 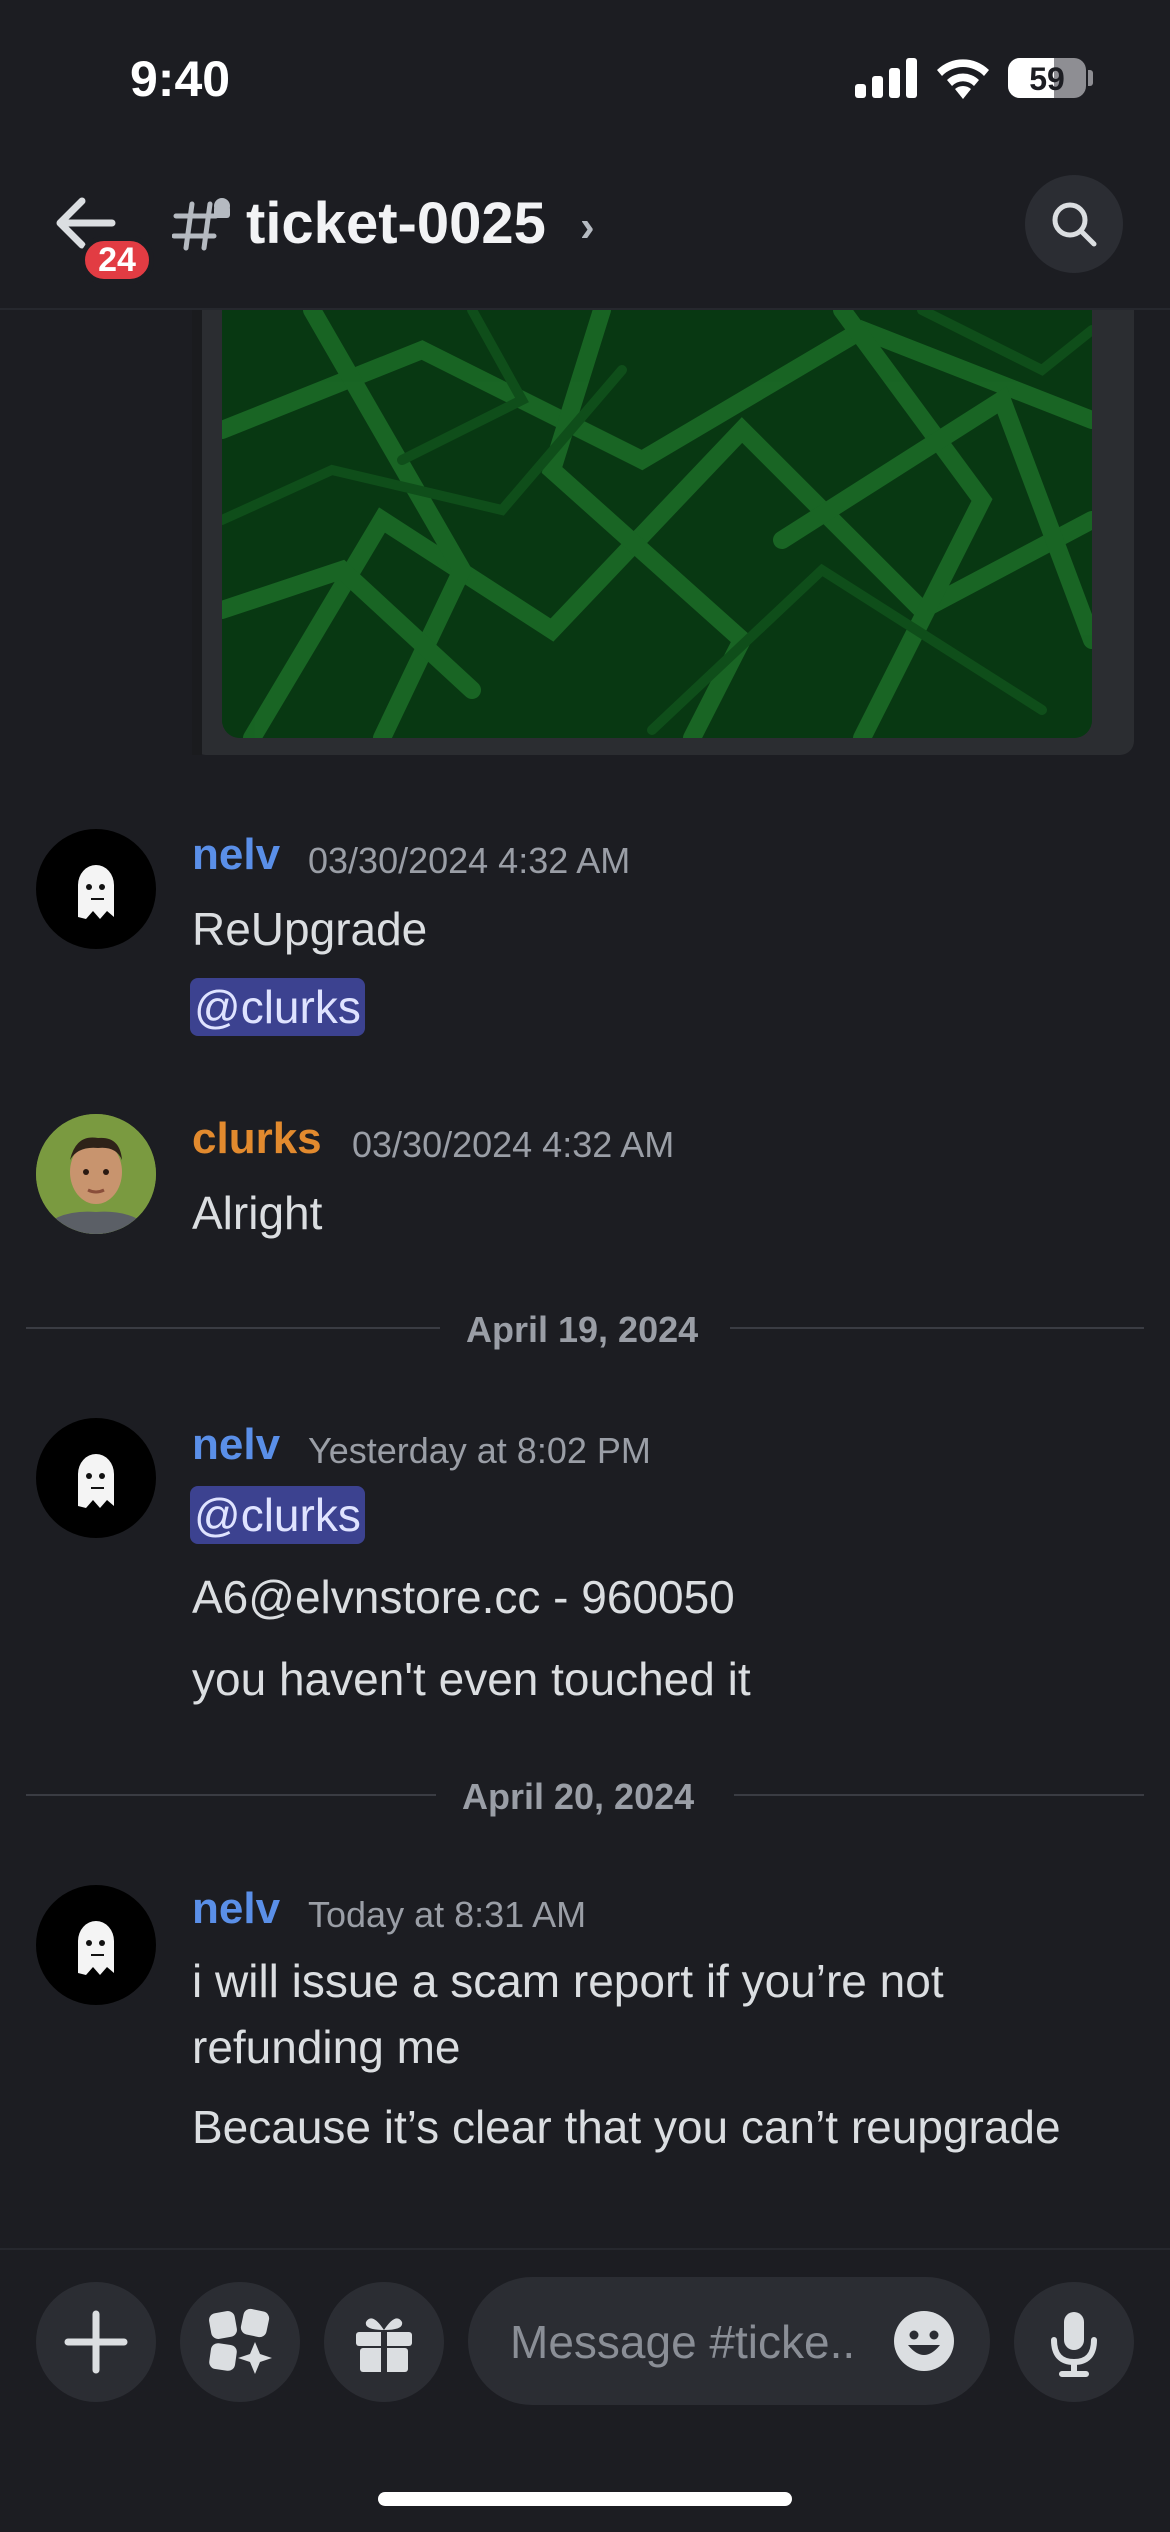 I want to click on message-author: clurks, so click(x=257, y=1139).